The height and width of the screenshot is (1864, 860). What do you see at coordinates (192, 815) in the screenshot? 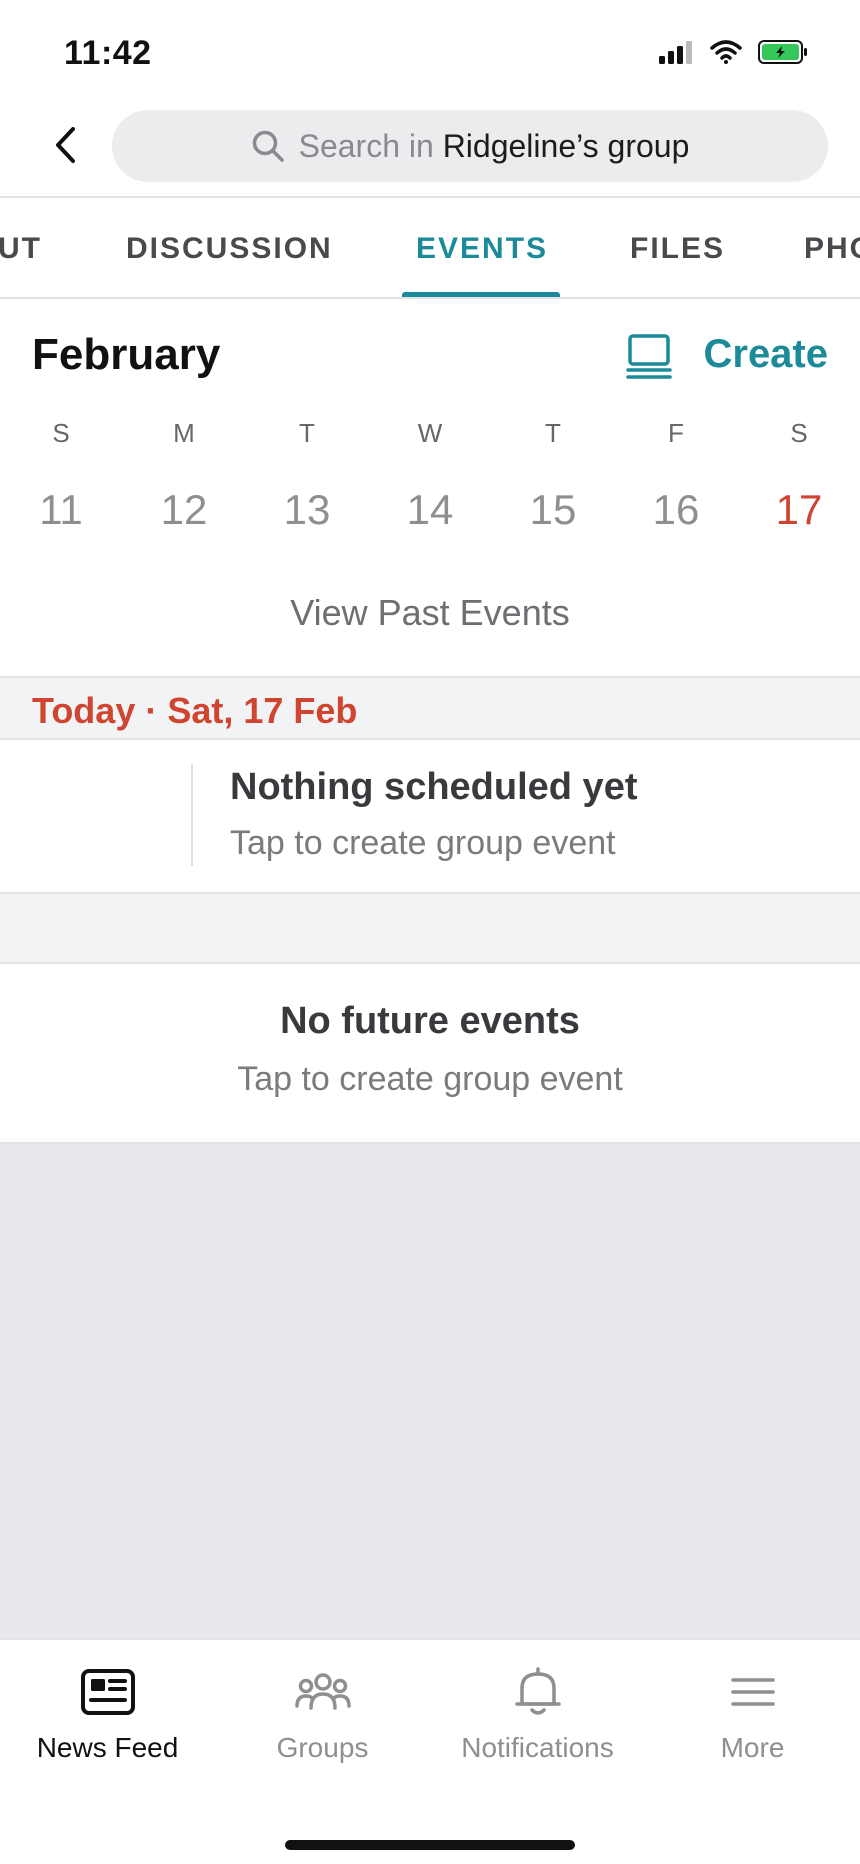
I see `timeline-divider` at bounding box center [192, 815].